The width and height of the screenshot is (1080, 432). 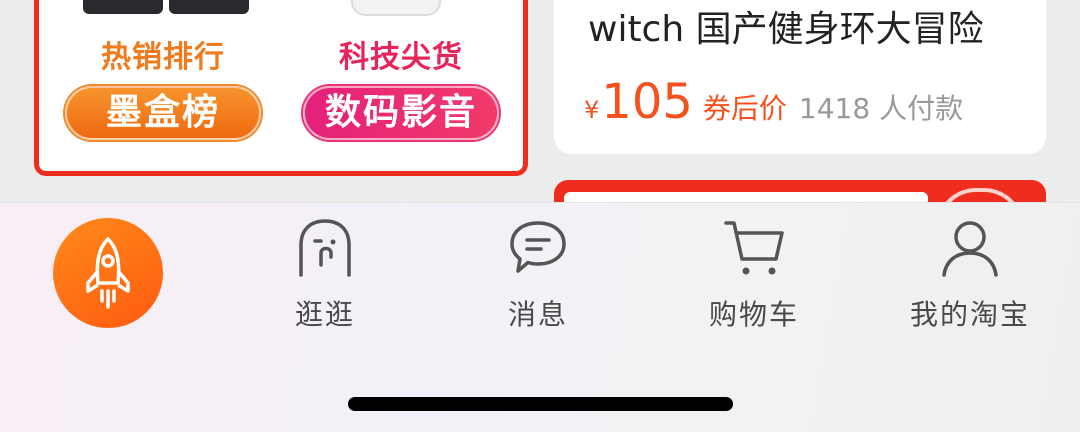 What do you see at coordinates (881, 108) in the screenshot?
I see `sold-count: 1418 人付款` at bounding box center [881, 108].